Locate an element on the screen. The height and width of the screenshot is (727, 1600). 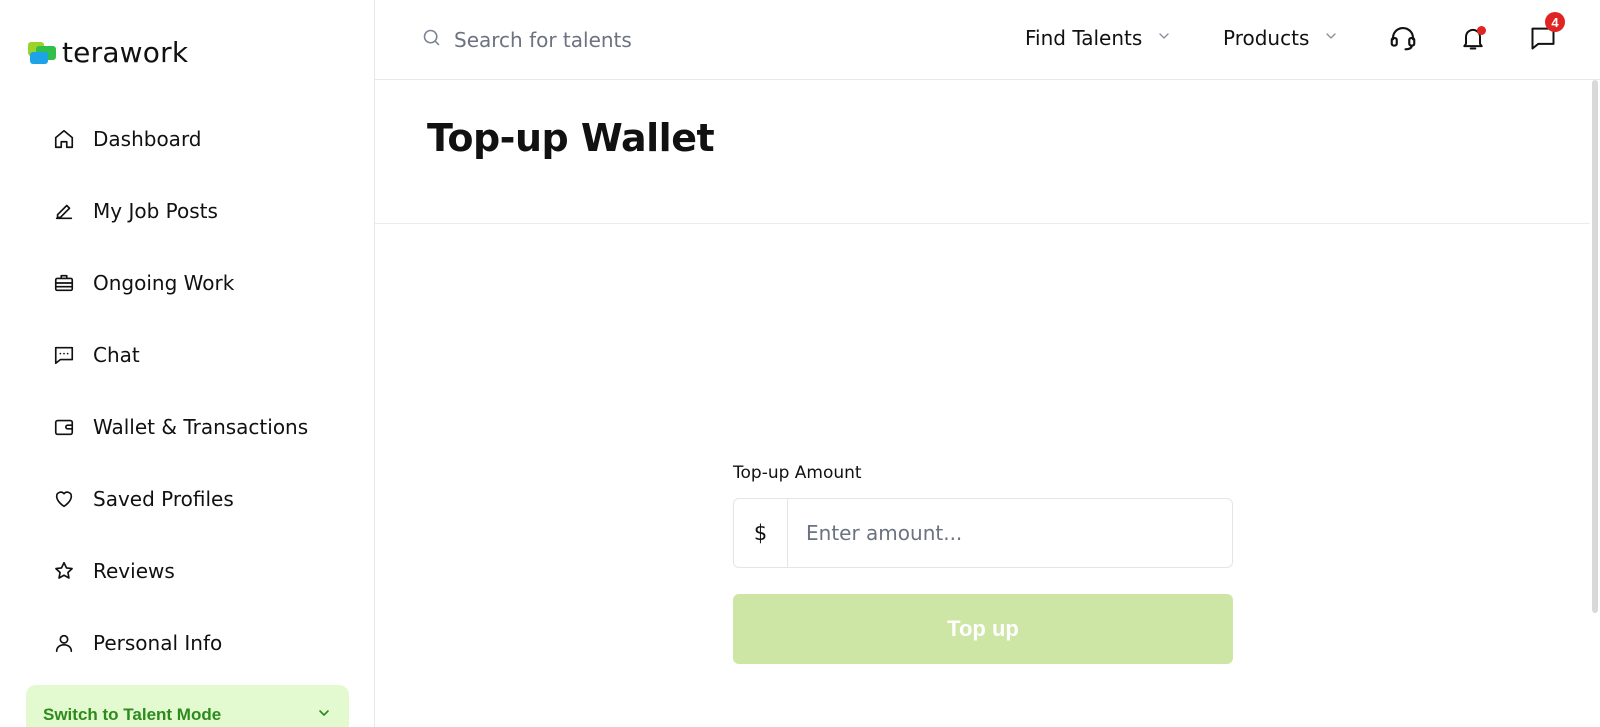
messages-badge: 4 is located at coordinates (1555, 22).